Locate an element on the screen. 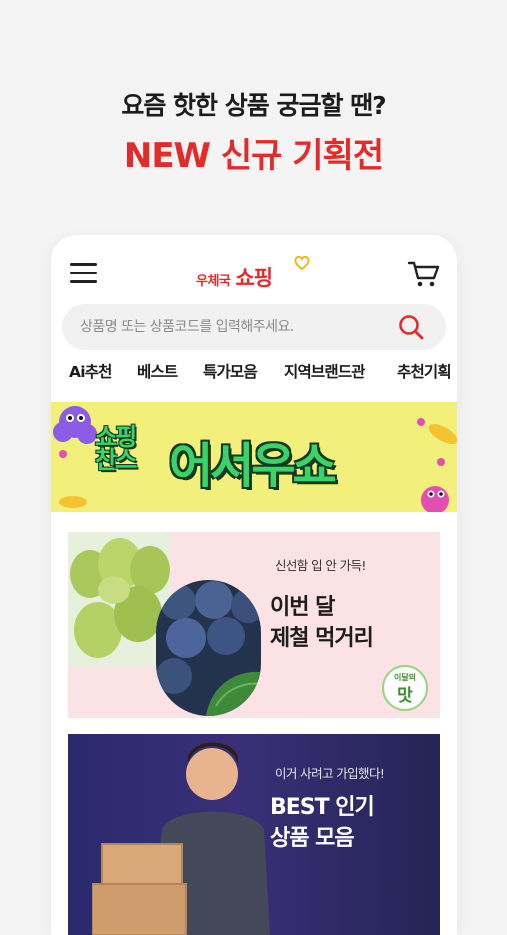 The width and height of the screenshot is (507, 935). person-image is located at coordinates (181, 838).